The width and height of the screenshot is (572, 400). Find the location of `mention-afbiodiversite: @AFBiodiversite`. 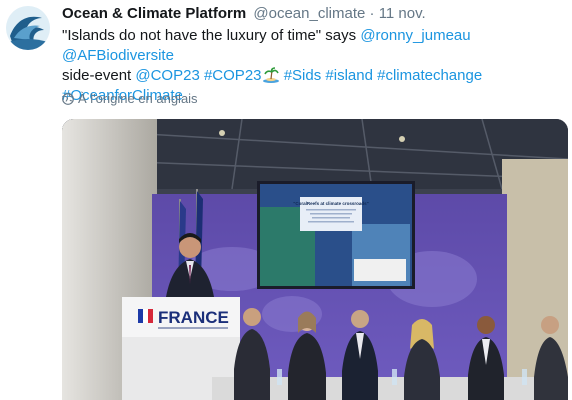

mention-afbiodiversite: @AFBiodiversite is located at coordinates (118, 55).